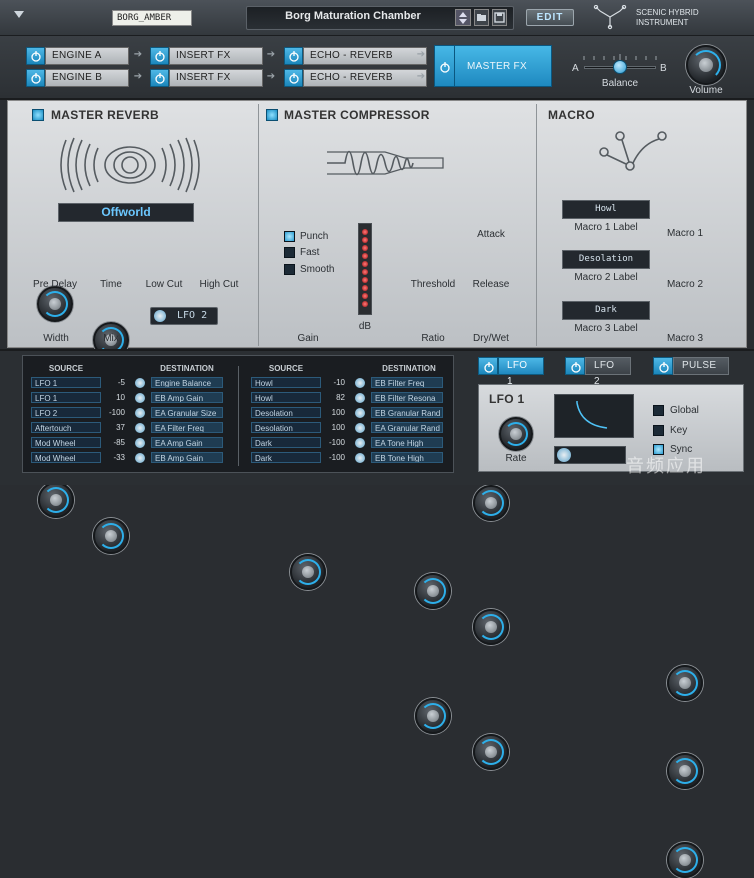 The width and height of the screenshot is (754, 878). I want to click on engine-b-slot: ENGINE B, so click(77, 78).